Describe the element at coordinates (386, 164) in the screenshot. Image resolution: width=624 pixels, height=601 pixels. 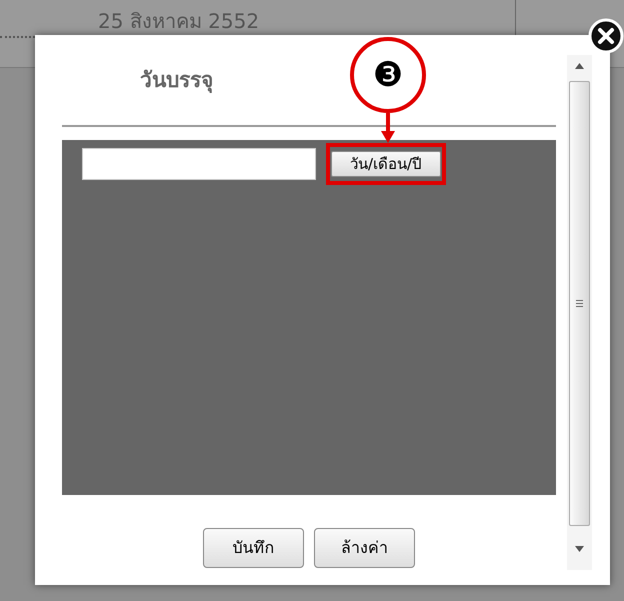
I see `date-picker-button: วัน/เดือน/ปี` at that location.